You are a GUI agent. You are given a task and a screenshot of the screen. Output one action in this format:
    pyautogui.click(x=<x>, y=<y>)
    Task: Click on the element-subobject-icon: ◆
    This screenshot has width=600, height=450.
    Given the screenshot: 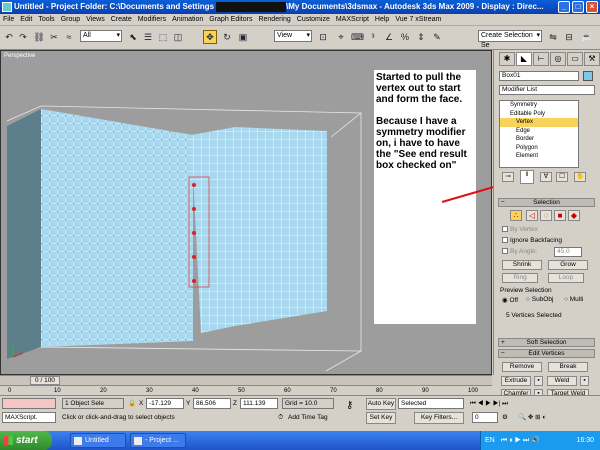 What is the action you would take?
    pyautogui.click(x=574, y=215)
    